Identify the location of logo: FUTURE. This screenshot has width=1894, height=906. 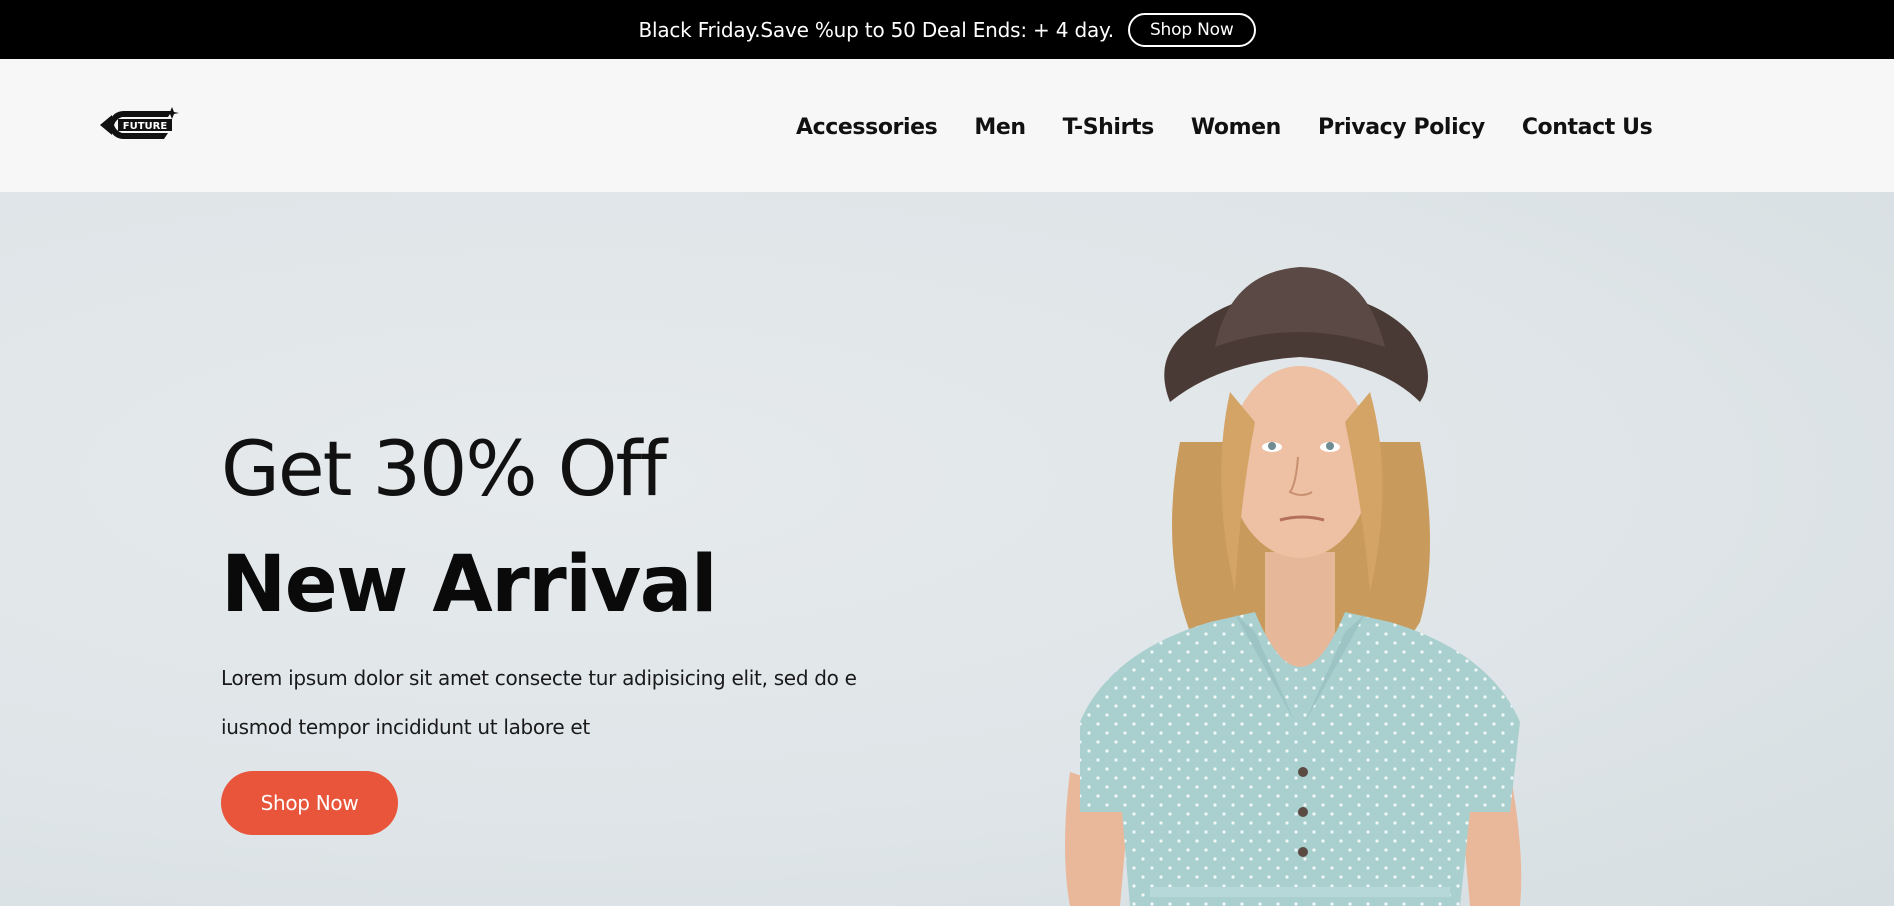
(139, 125).